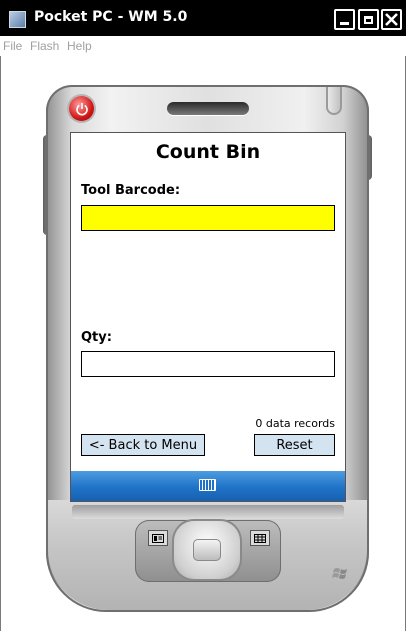 Image resolution: width=406 pixels, height=631 pixels. I want to click on power-icon, so click(81, 108).